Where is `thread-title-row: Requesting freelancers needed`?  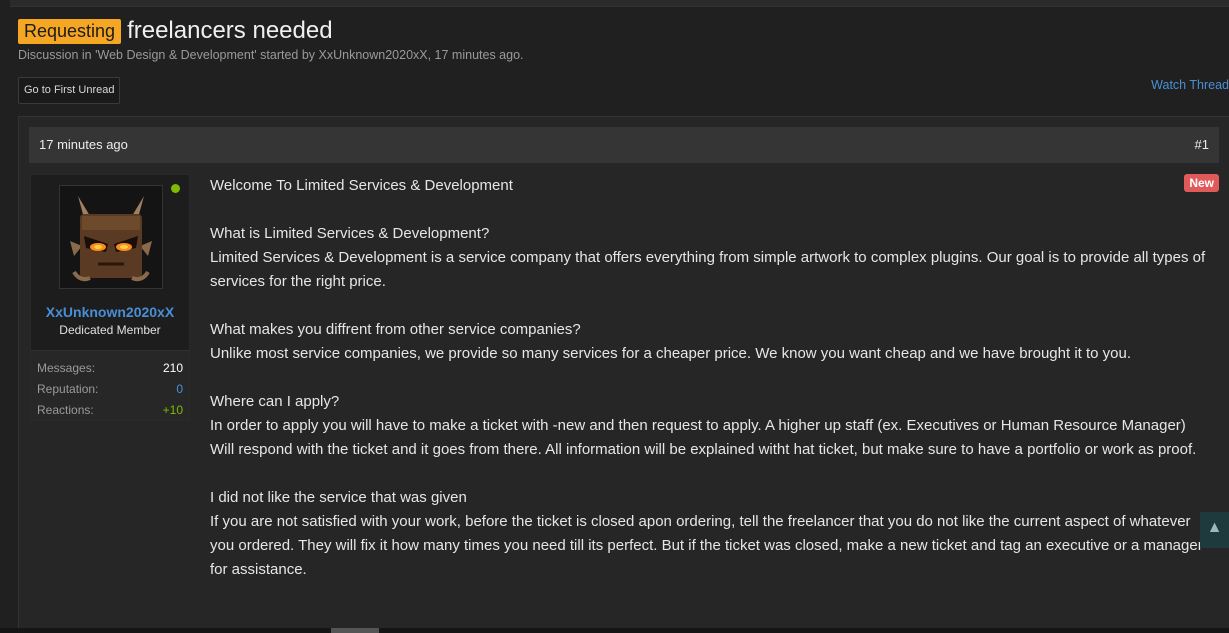
thread-title-row: Requesting freelancers needed is located at coordinates (175, 31).